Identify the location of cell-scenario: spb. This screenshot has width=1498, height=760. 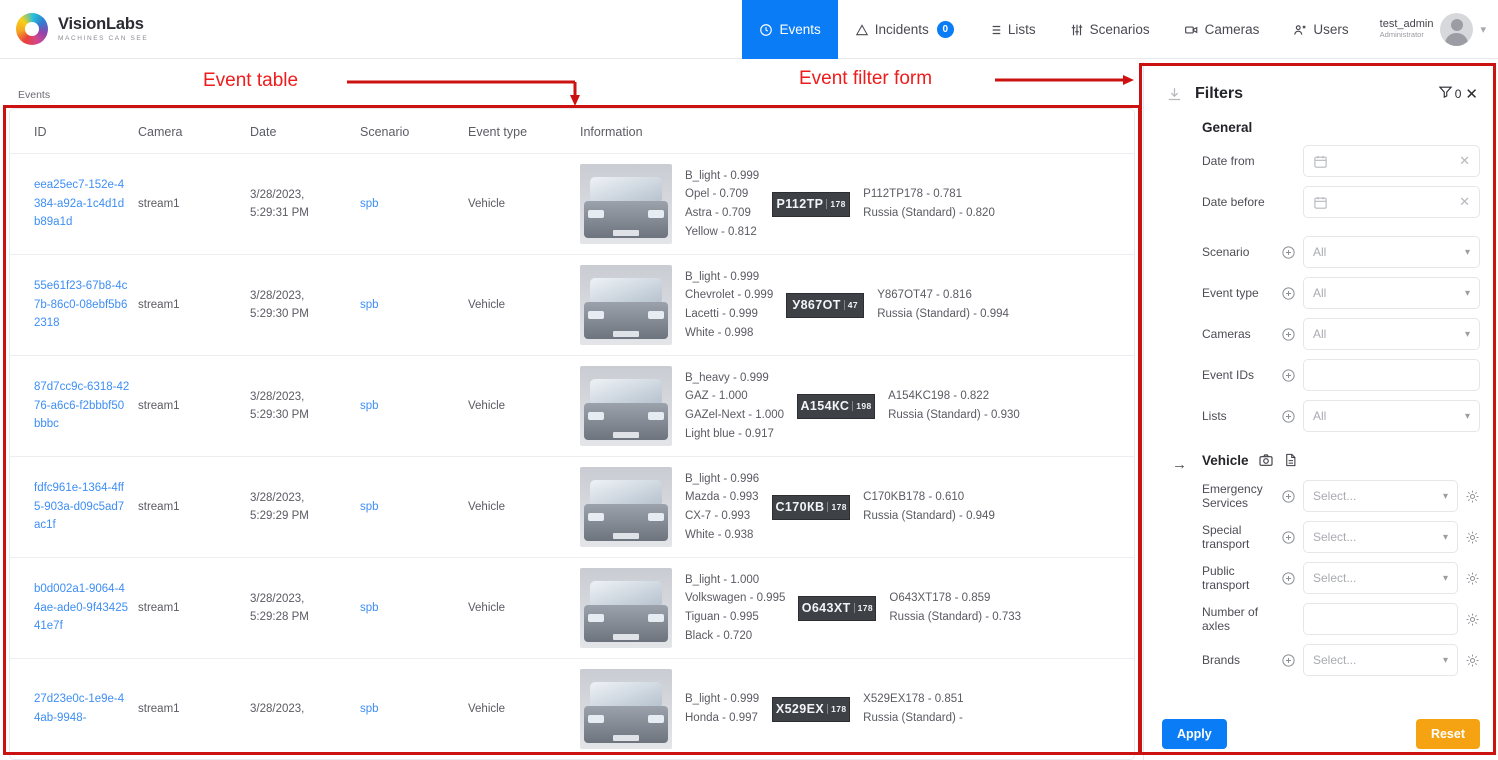
(414, 708).